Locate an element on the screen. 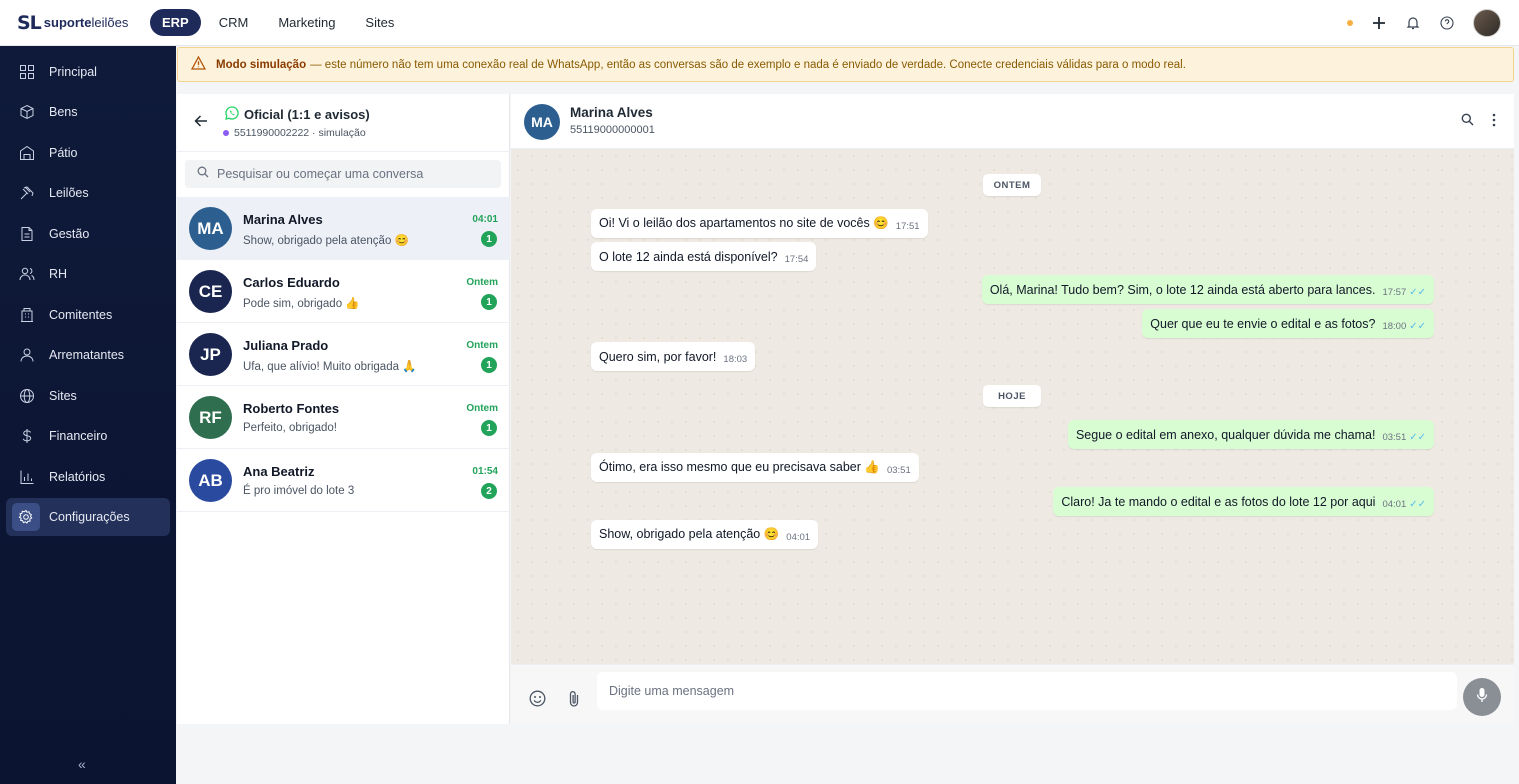 The width and height of the screenshot is (1519, 784). chat-header: MA Marina Alves 55119000000001 is located at coordinates (1012, 121).